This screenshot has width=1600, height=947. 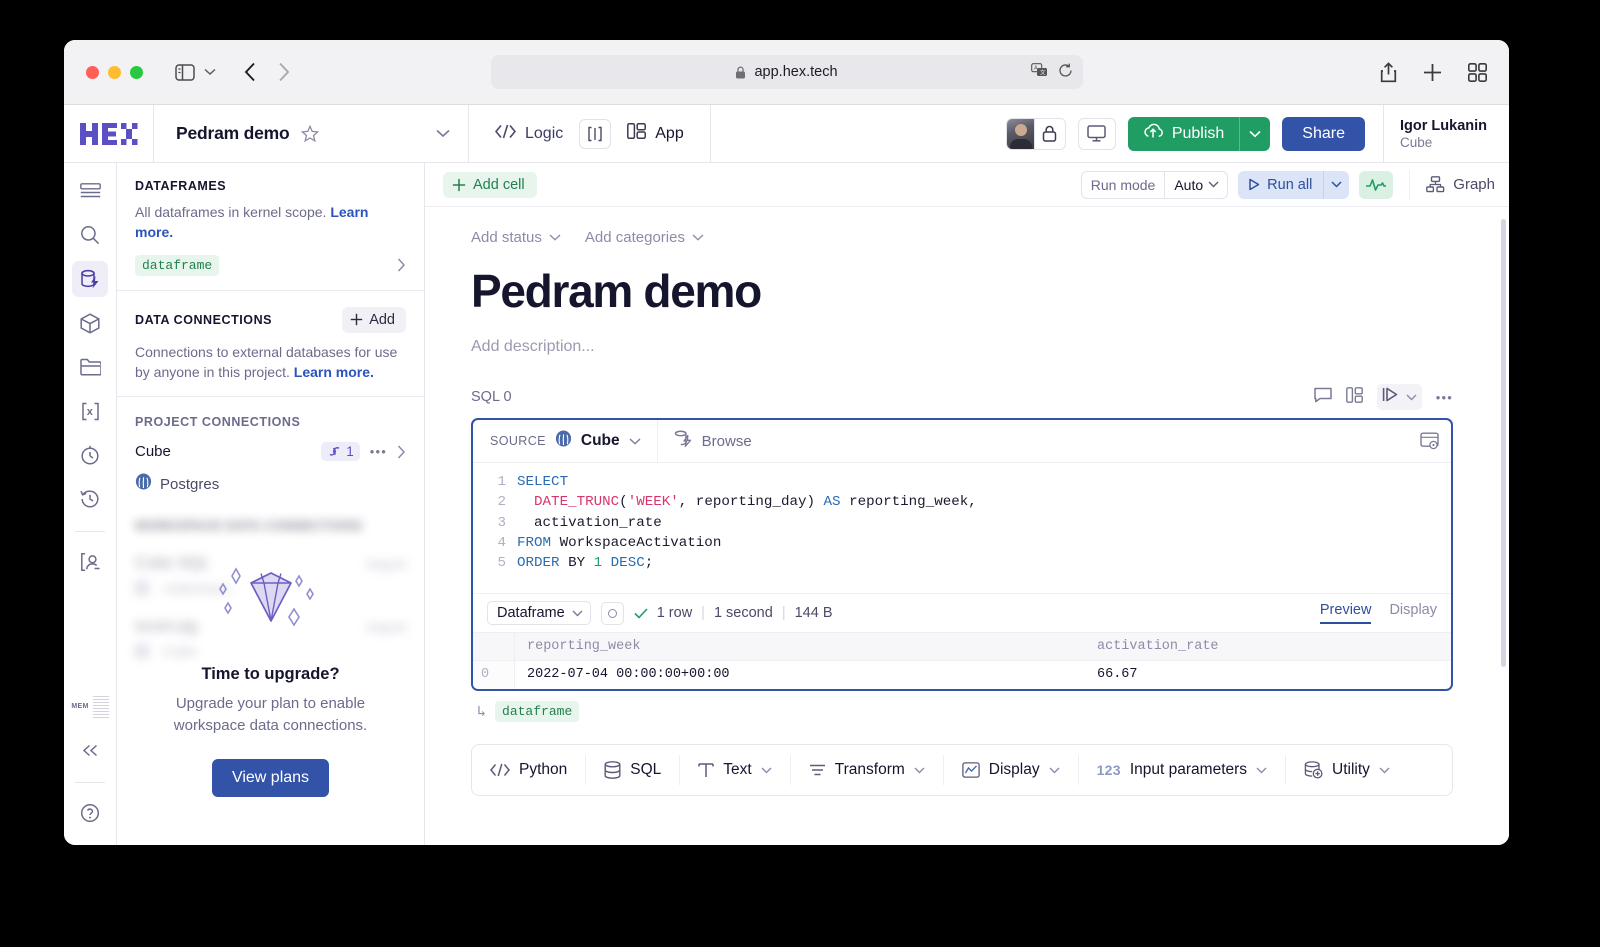 I want to click on help-circle-icon, so click(x=90, y=813).